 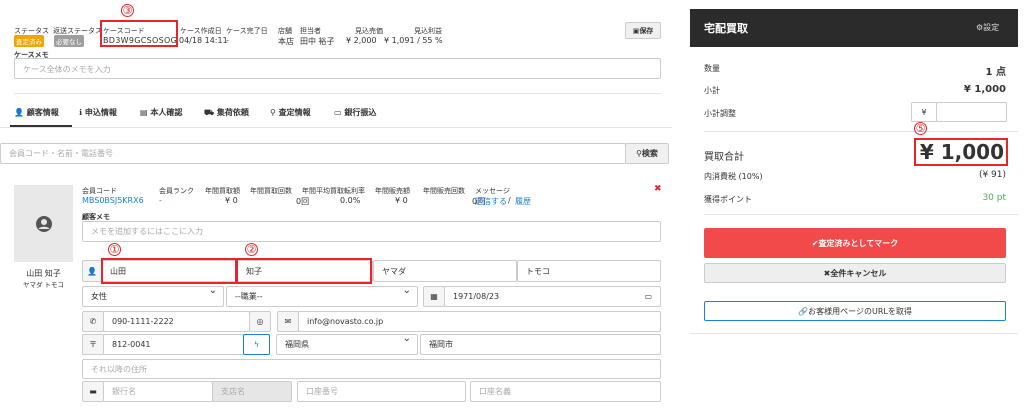 I want to click on lightning-icon: ϟ, so click(x=256, y=344).